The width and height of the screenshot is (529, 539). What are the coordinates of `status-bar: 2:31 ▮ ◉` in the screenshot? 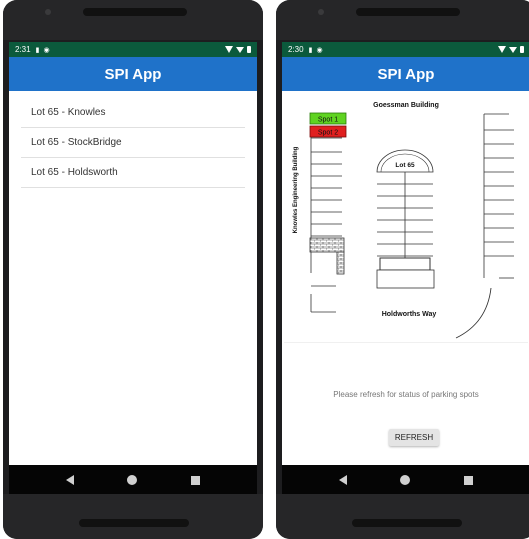 It's located at (133, 49).